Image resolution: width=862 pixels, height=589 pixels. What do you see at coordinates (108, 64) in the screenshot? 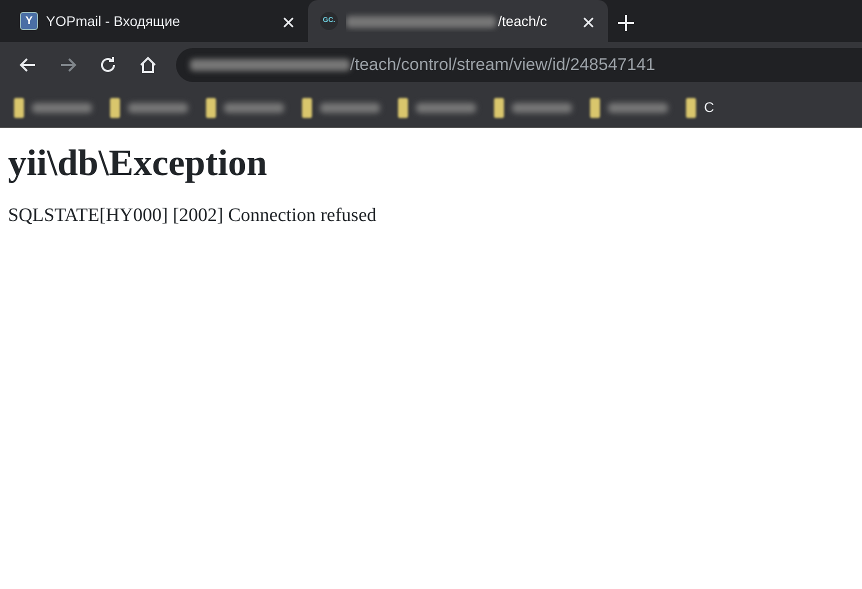
I see `reload-icon` at bounding box center [108, 64].